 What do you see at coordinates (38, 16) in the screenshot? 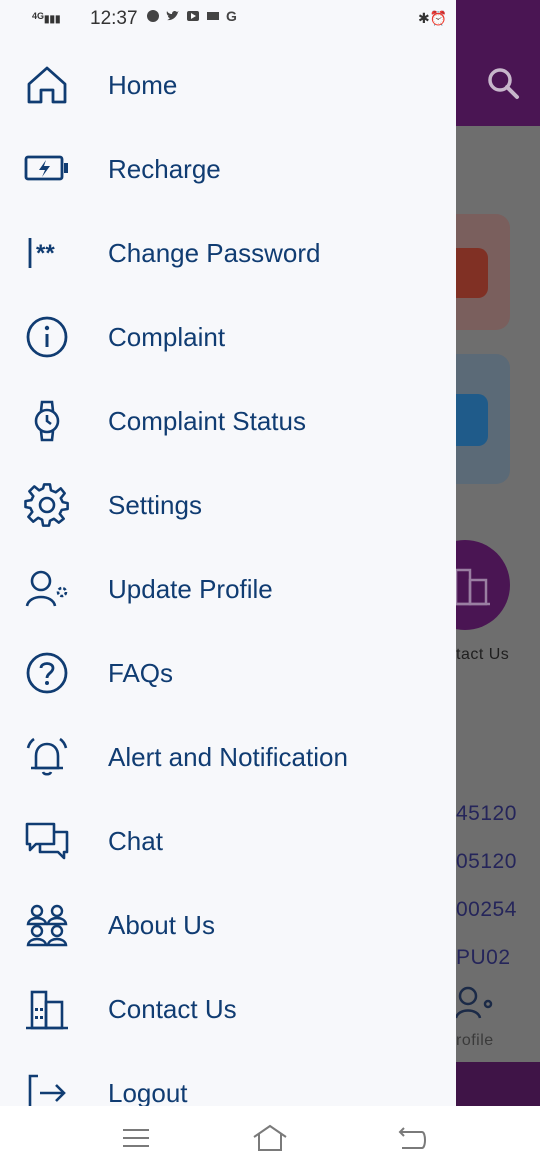
I see `network-type: 4G` at bounding box center [38, 16].